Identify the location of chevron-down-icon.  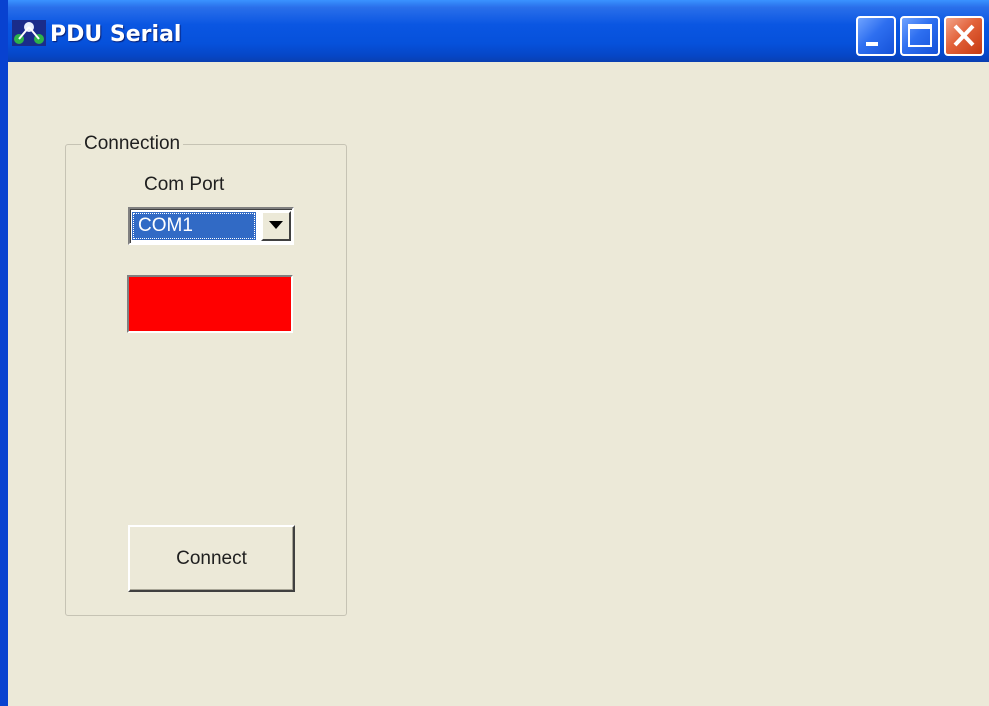
(276, 225).